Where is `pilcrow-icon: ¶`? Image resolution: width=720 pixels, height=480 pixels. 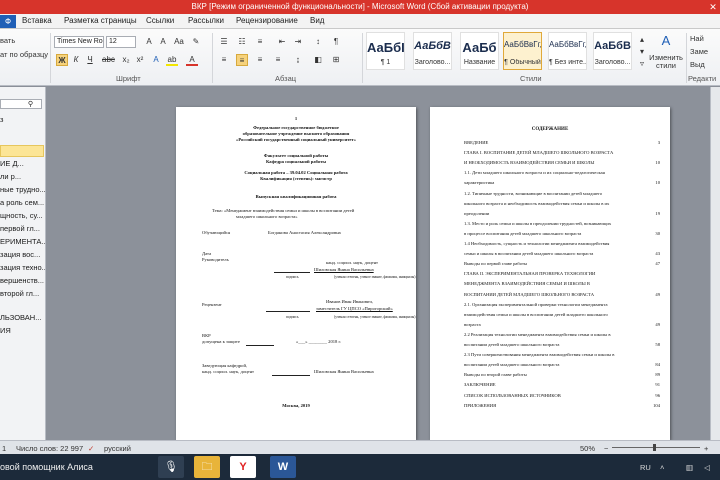
pilcrow-icon: ¶ is located at coordinates (336, 42).